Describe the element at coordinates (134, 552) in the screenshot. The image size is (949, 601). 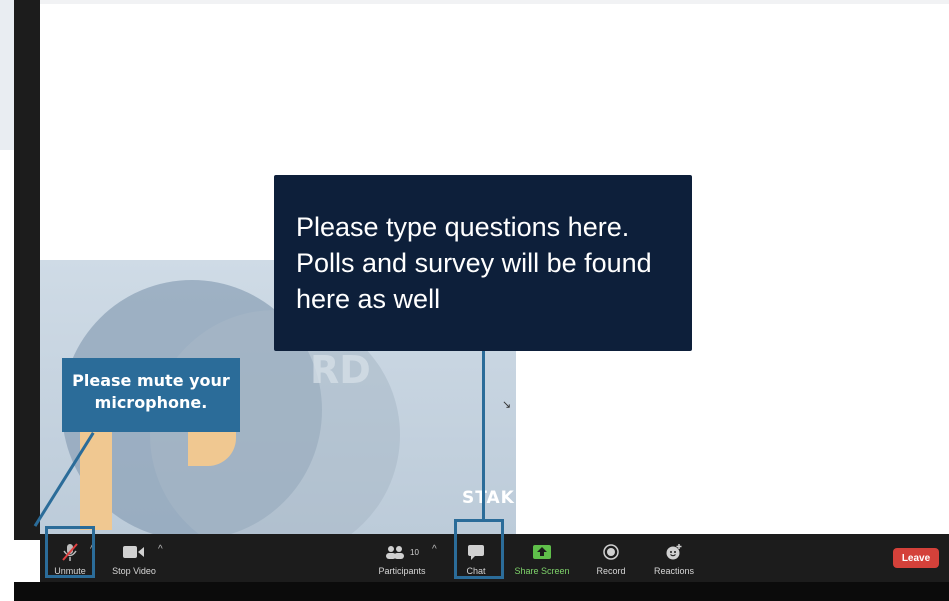
I see `video-camera-icon` at that location.